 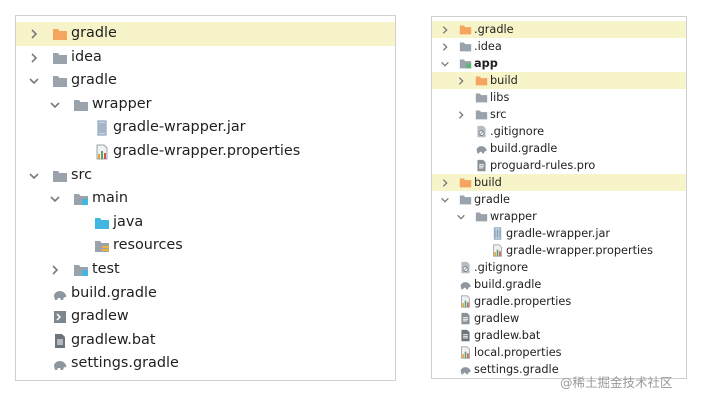 I want to click on tree-item: gradle.properties, so click(x=559, y=301).